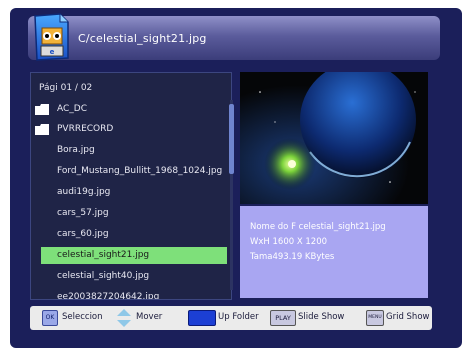 This screenshot has width=474, height=355. Describe the element at coordinates (66, 88) in the screenshot. I see `page-indicator: Pági 01 / 02` at that location.